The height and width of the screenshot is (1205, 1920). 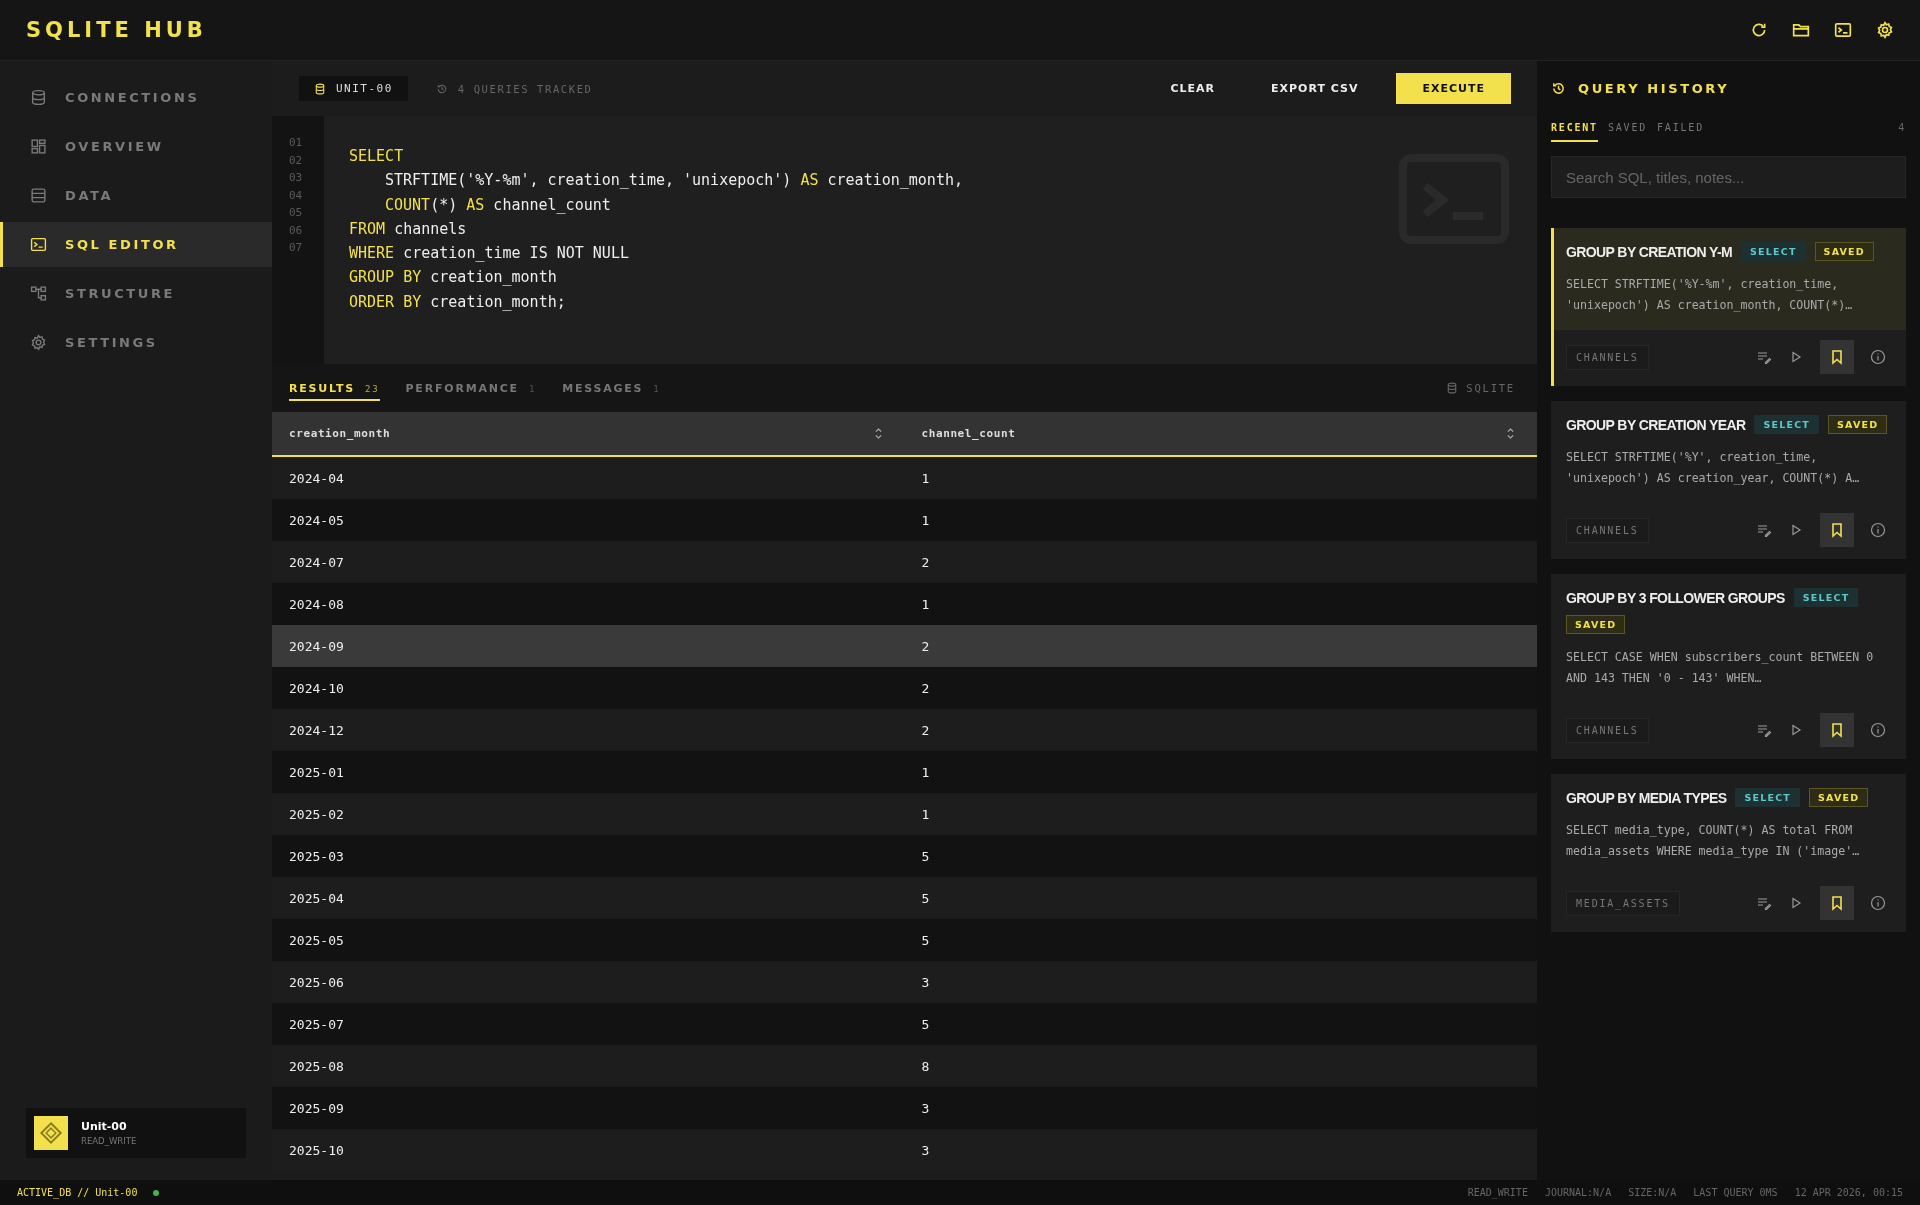 What do you see at coordinates (1902, 127) in the screenshot?
I see `history-count: 4` at bounding box center [1902, 127].